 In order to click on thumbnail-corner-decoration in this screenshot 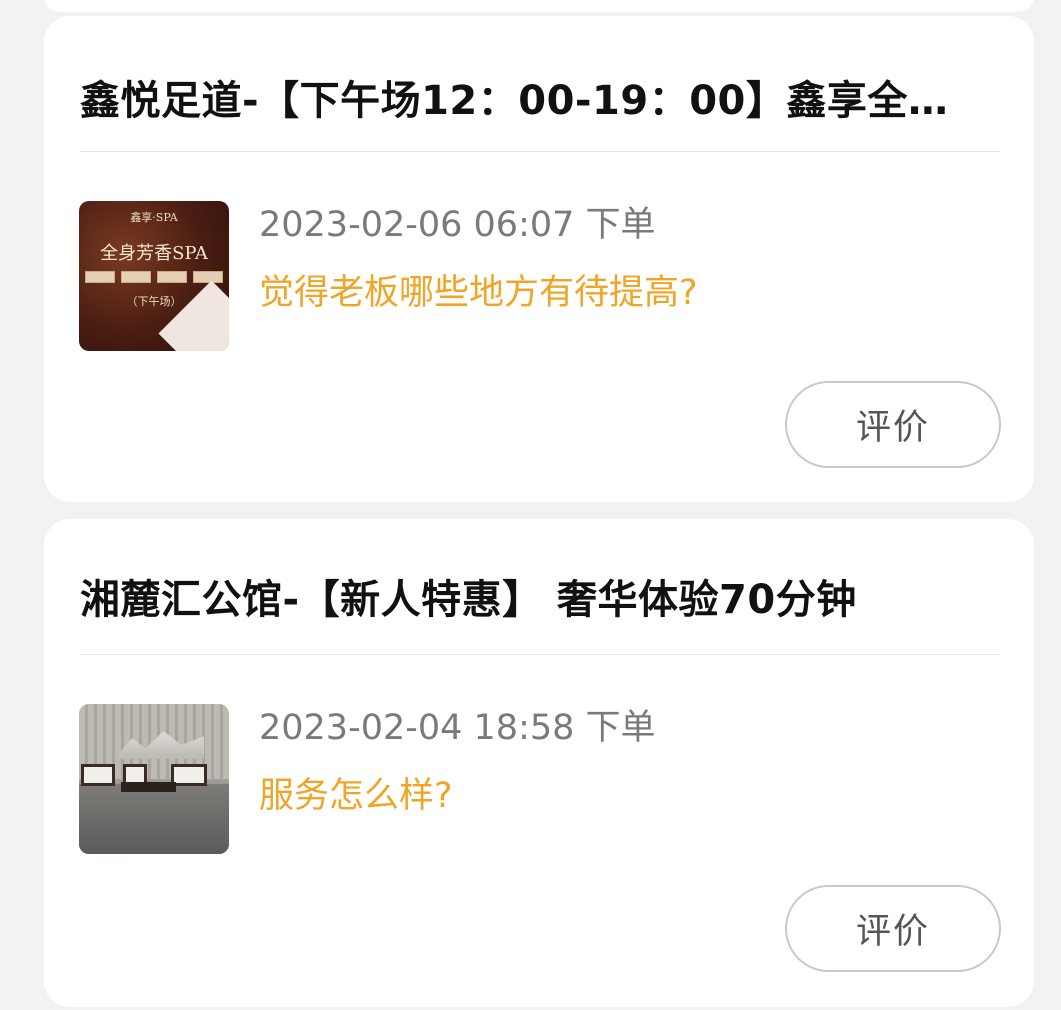, I will do `click(193, 315)`.